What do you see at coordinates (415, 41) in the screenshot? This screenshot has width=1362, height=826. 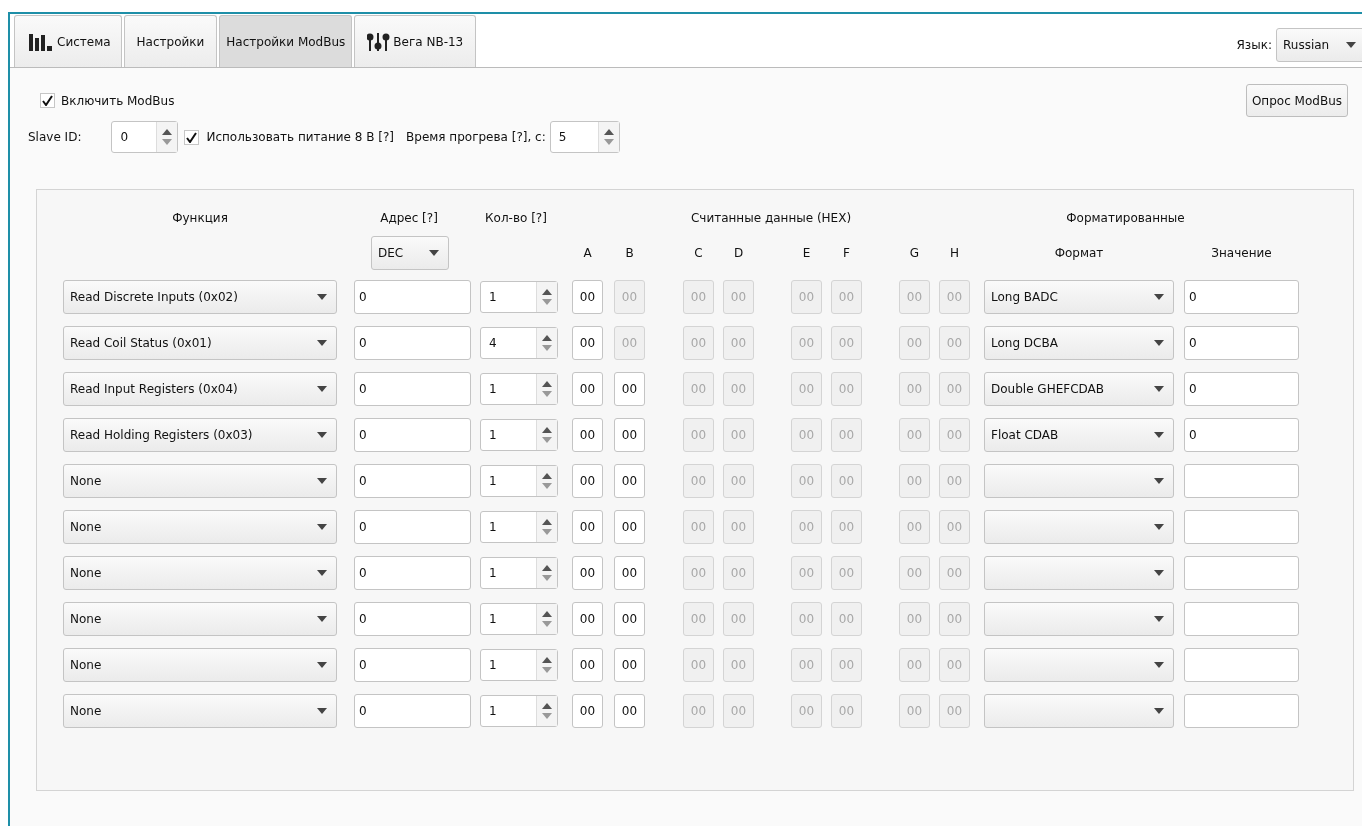 I see `tab: Вега NB-13` at bounding box center [415, 41].